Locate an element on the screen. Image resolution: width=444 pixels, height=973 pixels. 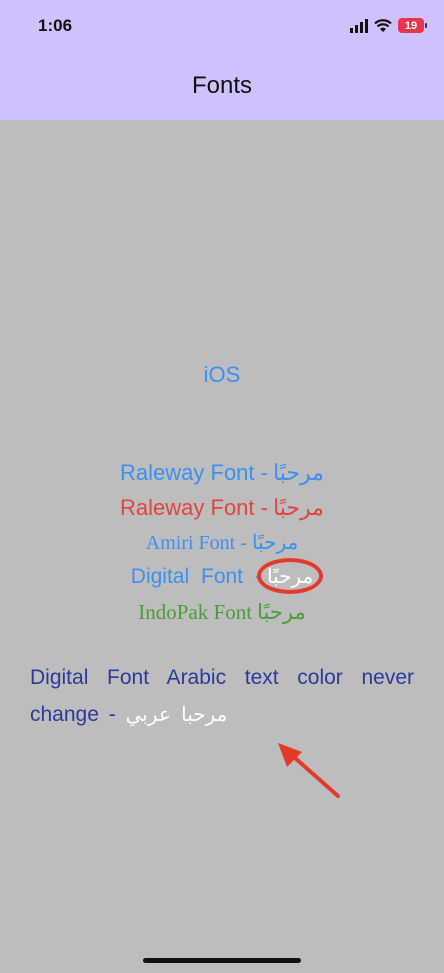
platform-label: iOS is located at coordinates (222, 374).